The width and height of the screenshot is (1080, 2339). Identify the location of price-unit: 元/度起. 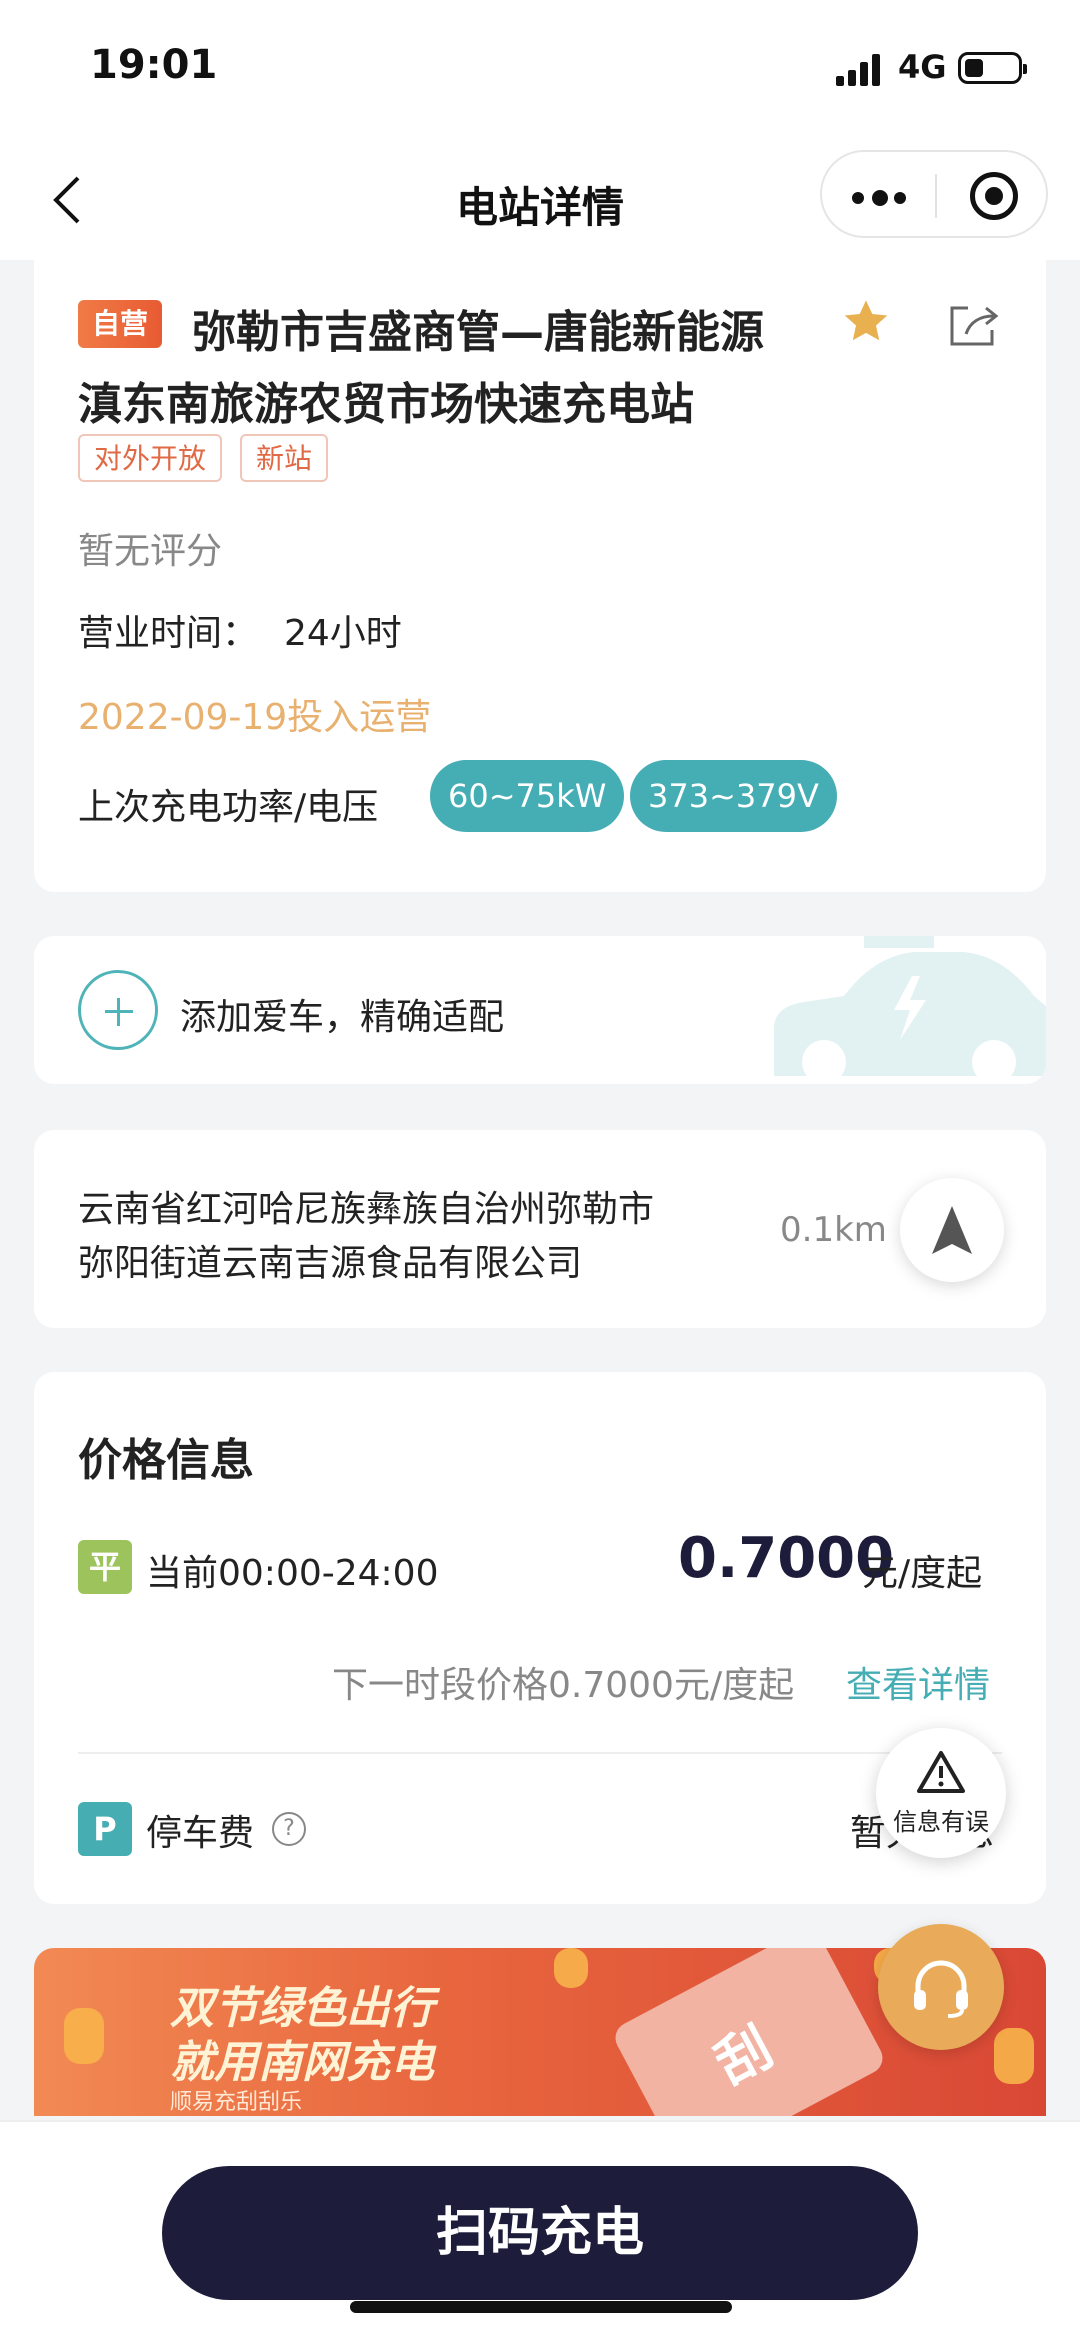
(922, 1573).